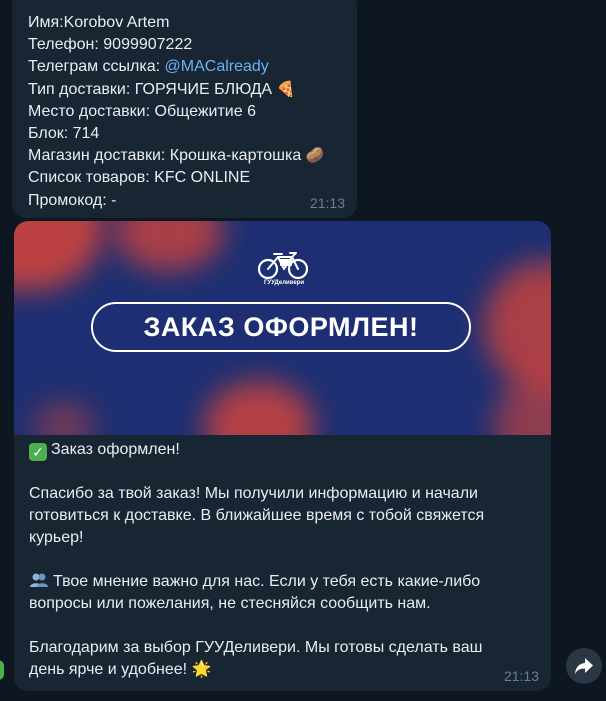 This screenshot has height=701, width=606. Describe the element at coordinates (235, 156) in the screenshot. I see `shop-value: Крошка-картошка` at that location.